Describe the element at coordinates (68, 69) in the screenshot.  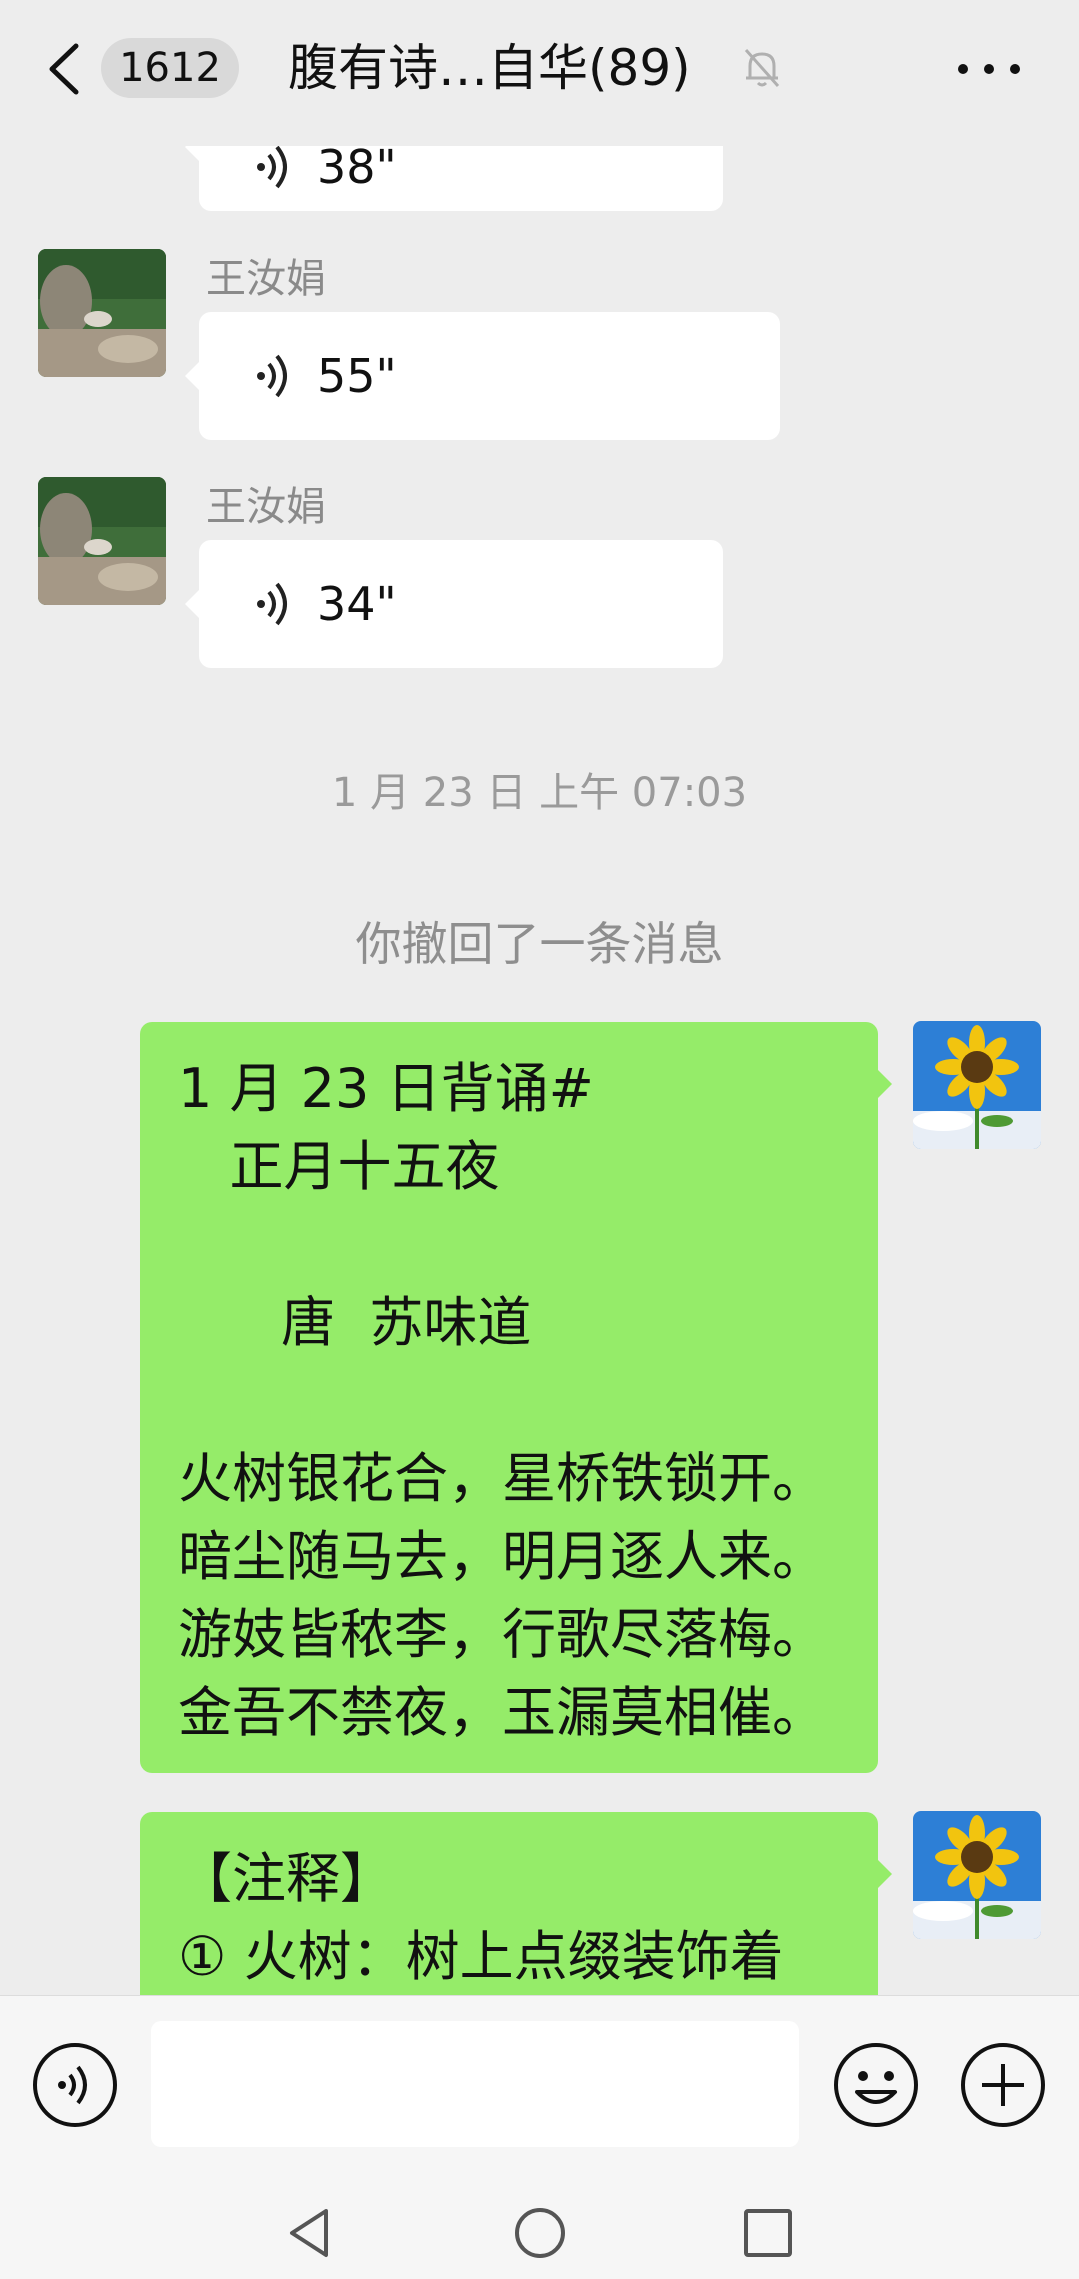
I see `back-arrow-icon` at that location.